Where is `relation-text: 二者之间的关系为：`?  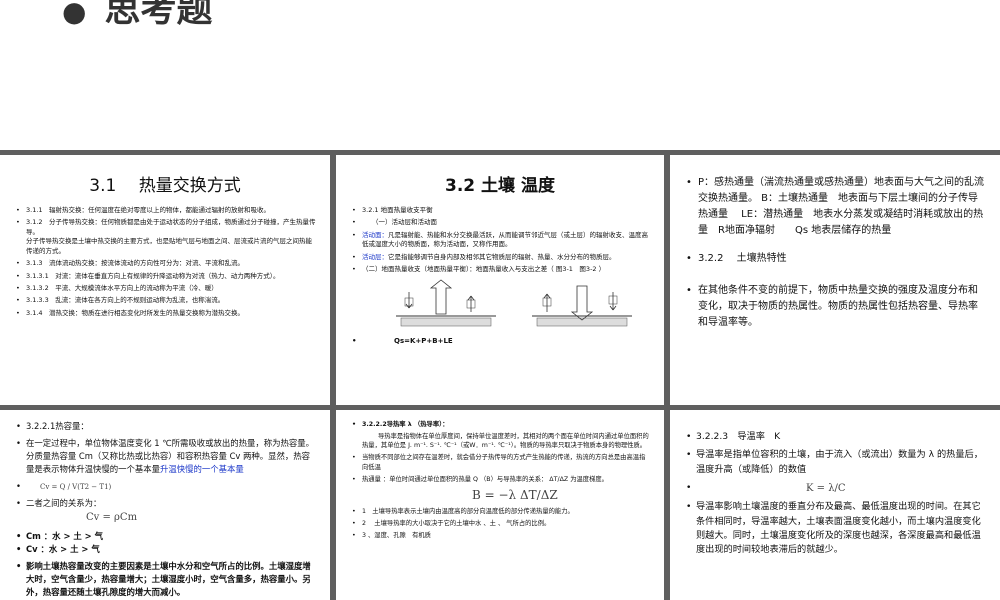
relation-text: 二者之间的关系为： is located at coordinates (64, 503).